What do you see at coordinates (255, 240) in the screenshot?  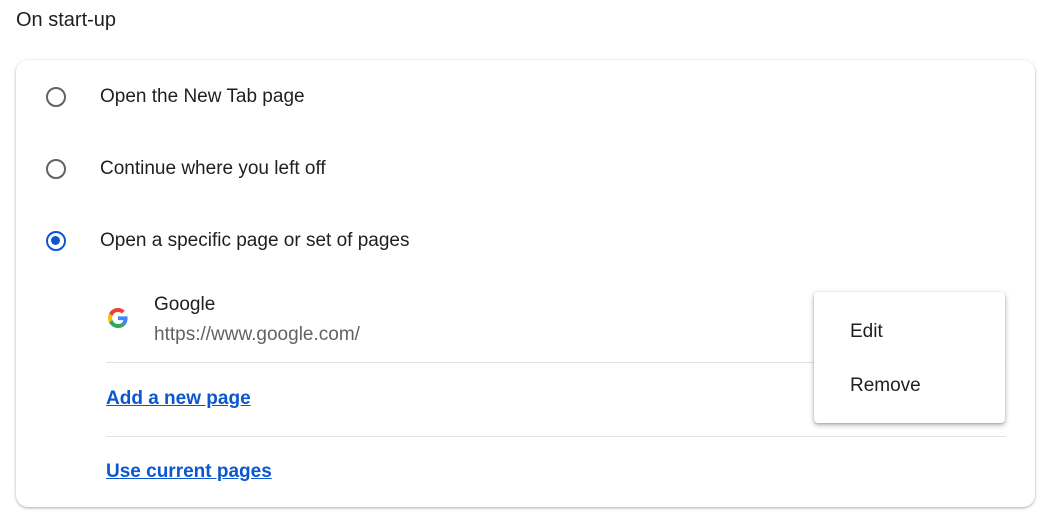 I see `radio-label: Open a specific page or set of pages` at bounding box center [255, 240].